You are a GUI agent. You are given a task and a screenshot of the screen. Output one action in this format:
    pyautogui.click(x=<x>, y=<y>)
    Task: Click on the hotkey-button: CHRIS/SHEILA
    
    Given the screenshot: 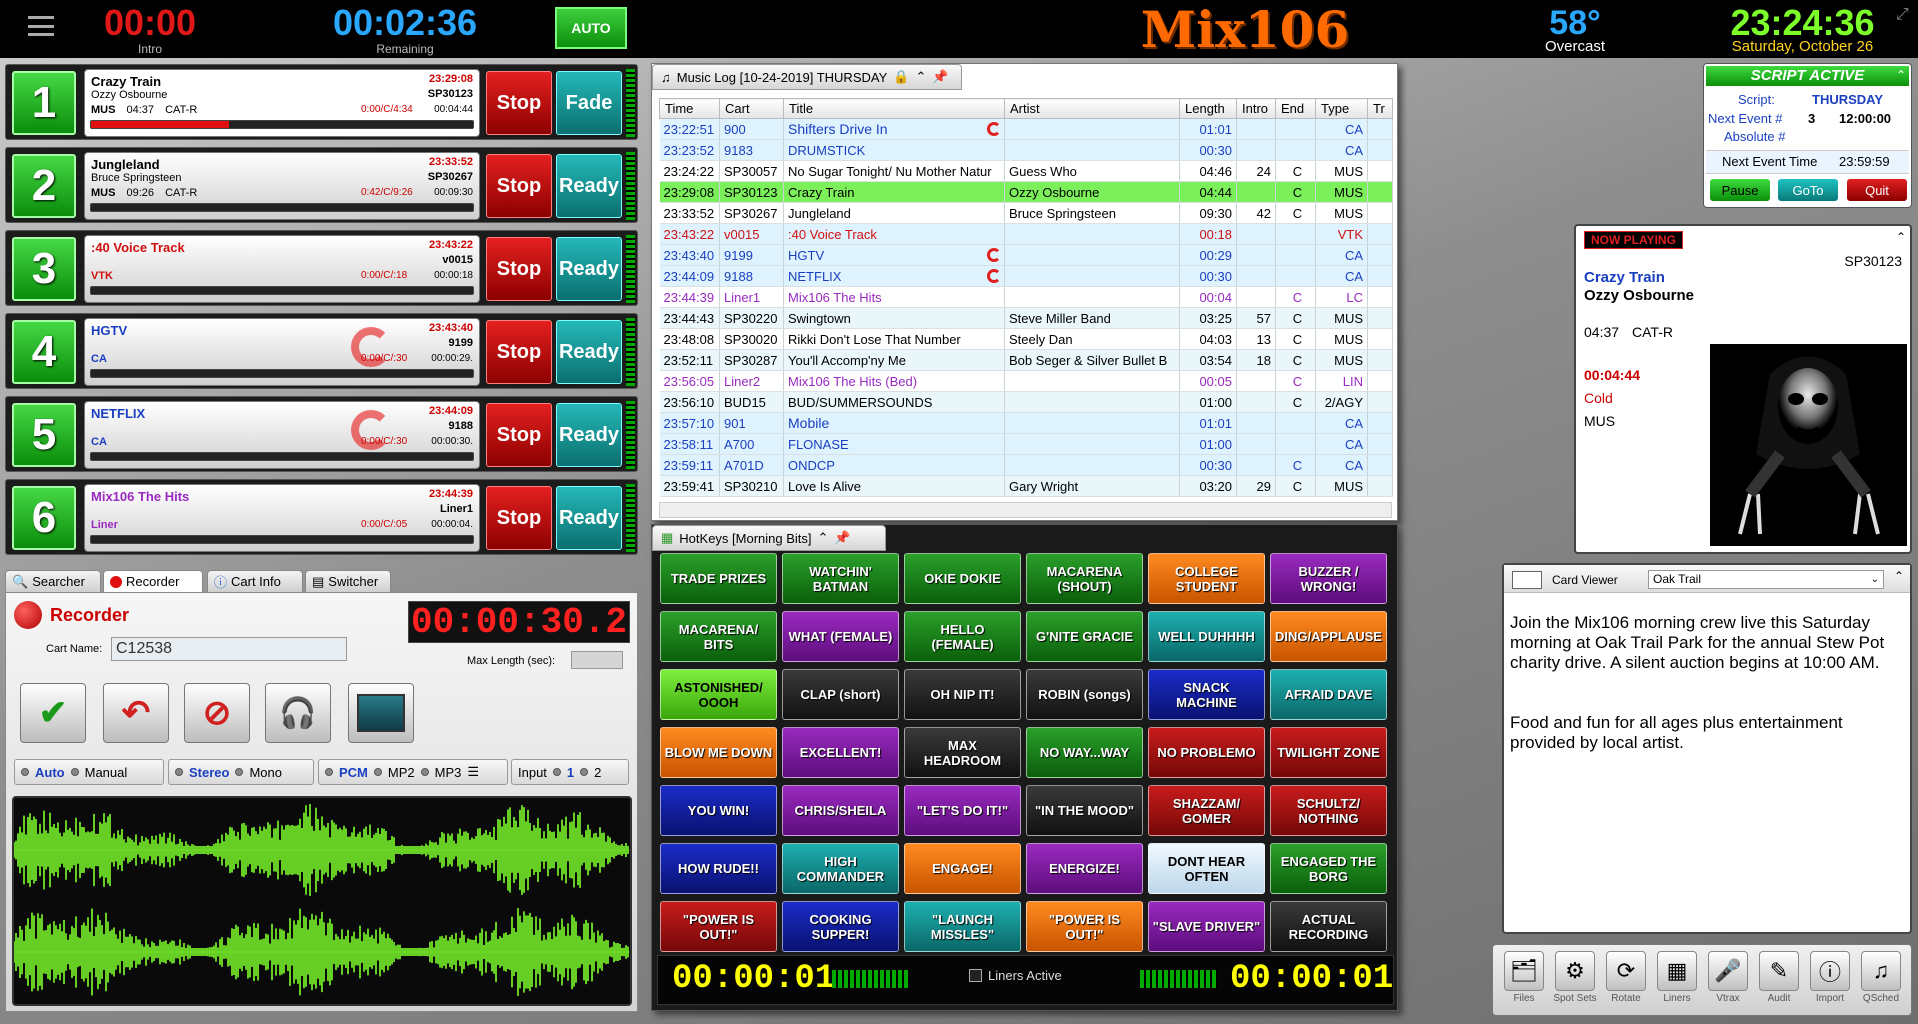 What is the action you would take?
    pyautogui.click(x=840, y=810)
    